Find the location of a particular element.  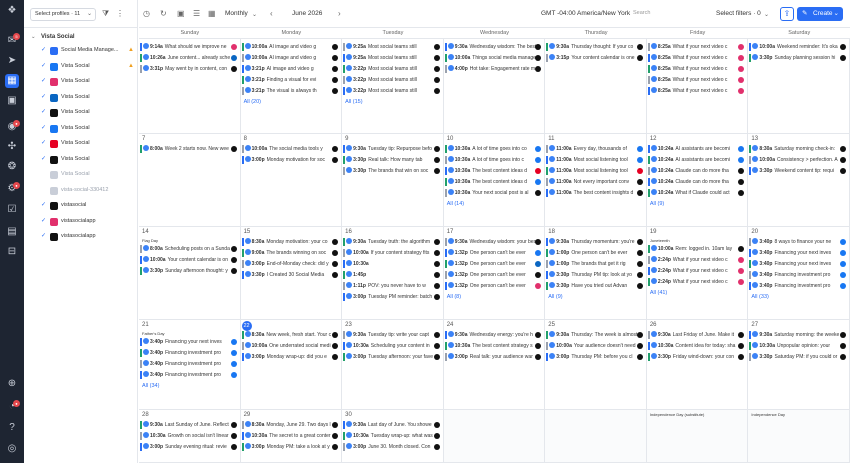

scheduled-post: 3:30p Saturday PM: if you could or is located at coordinates (798, 357).